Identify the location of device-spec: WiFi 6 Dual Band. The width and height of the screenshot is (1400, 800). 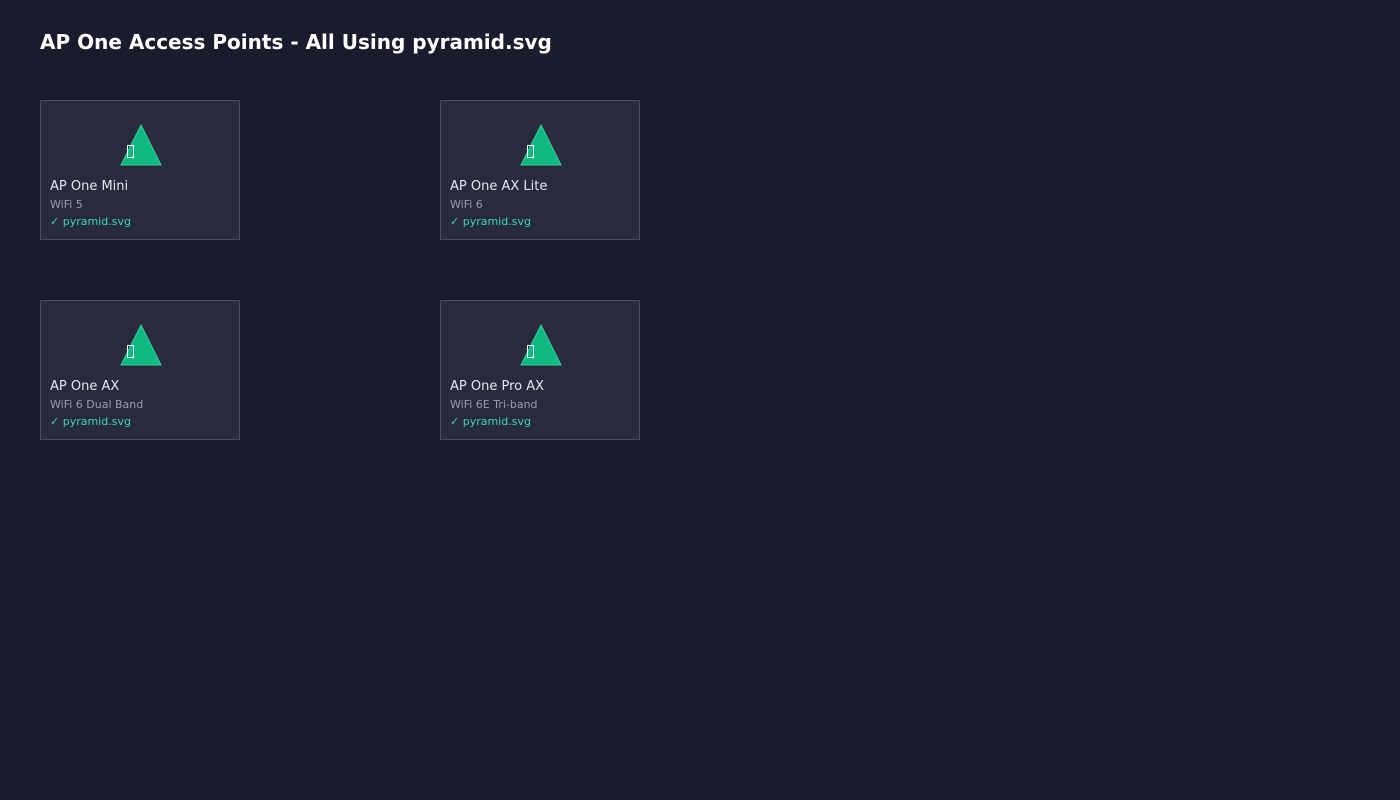
(97, 404).